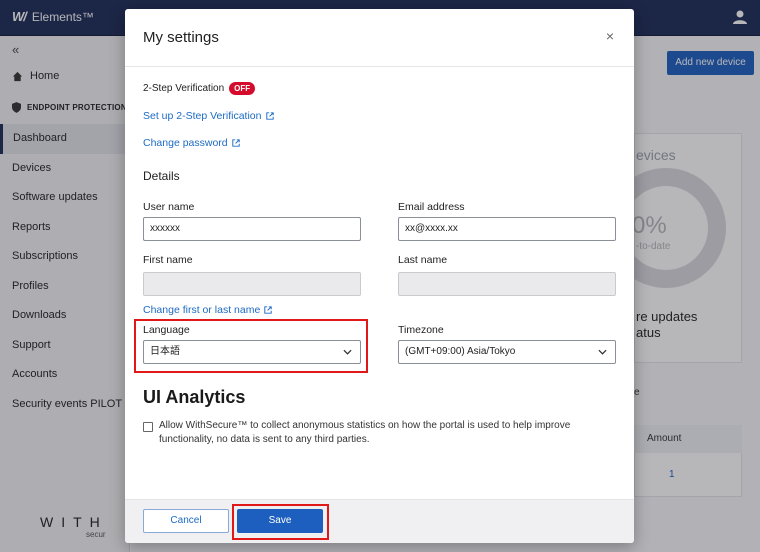 Image resolution: width=760 pixels, height=552 pixels. What do you see at coordinates (184, 88) in the screenshot?
I see `two-step-label: 2-Step Verification` at bounding box center [184, 88].